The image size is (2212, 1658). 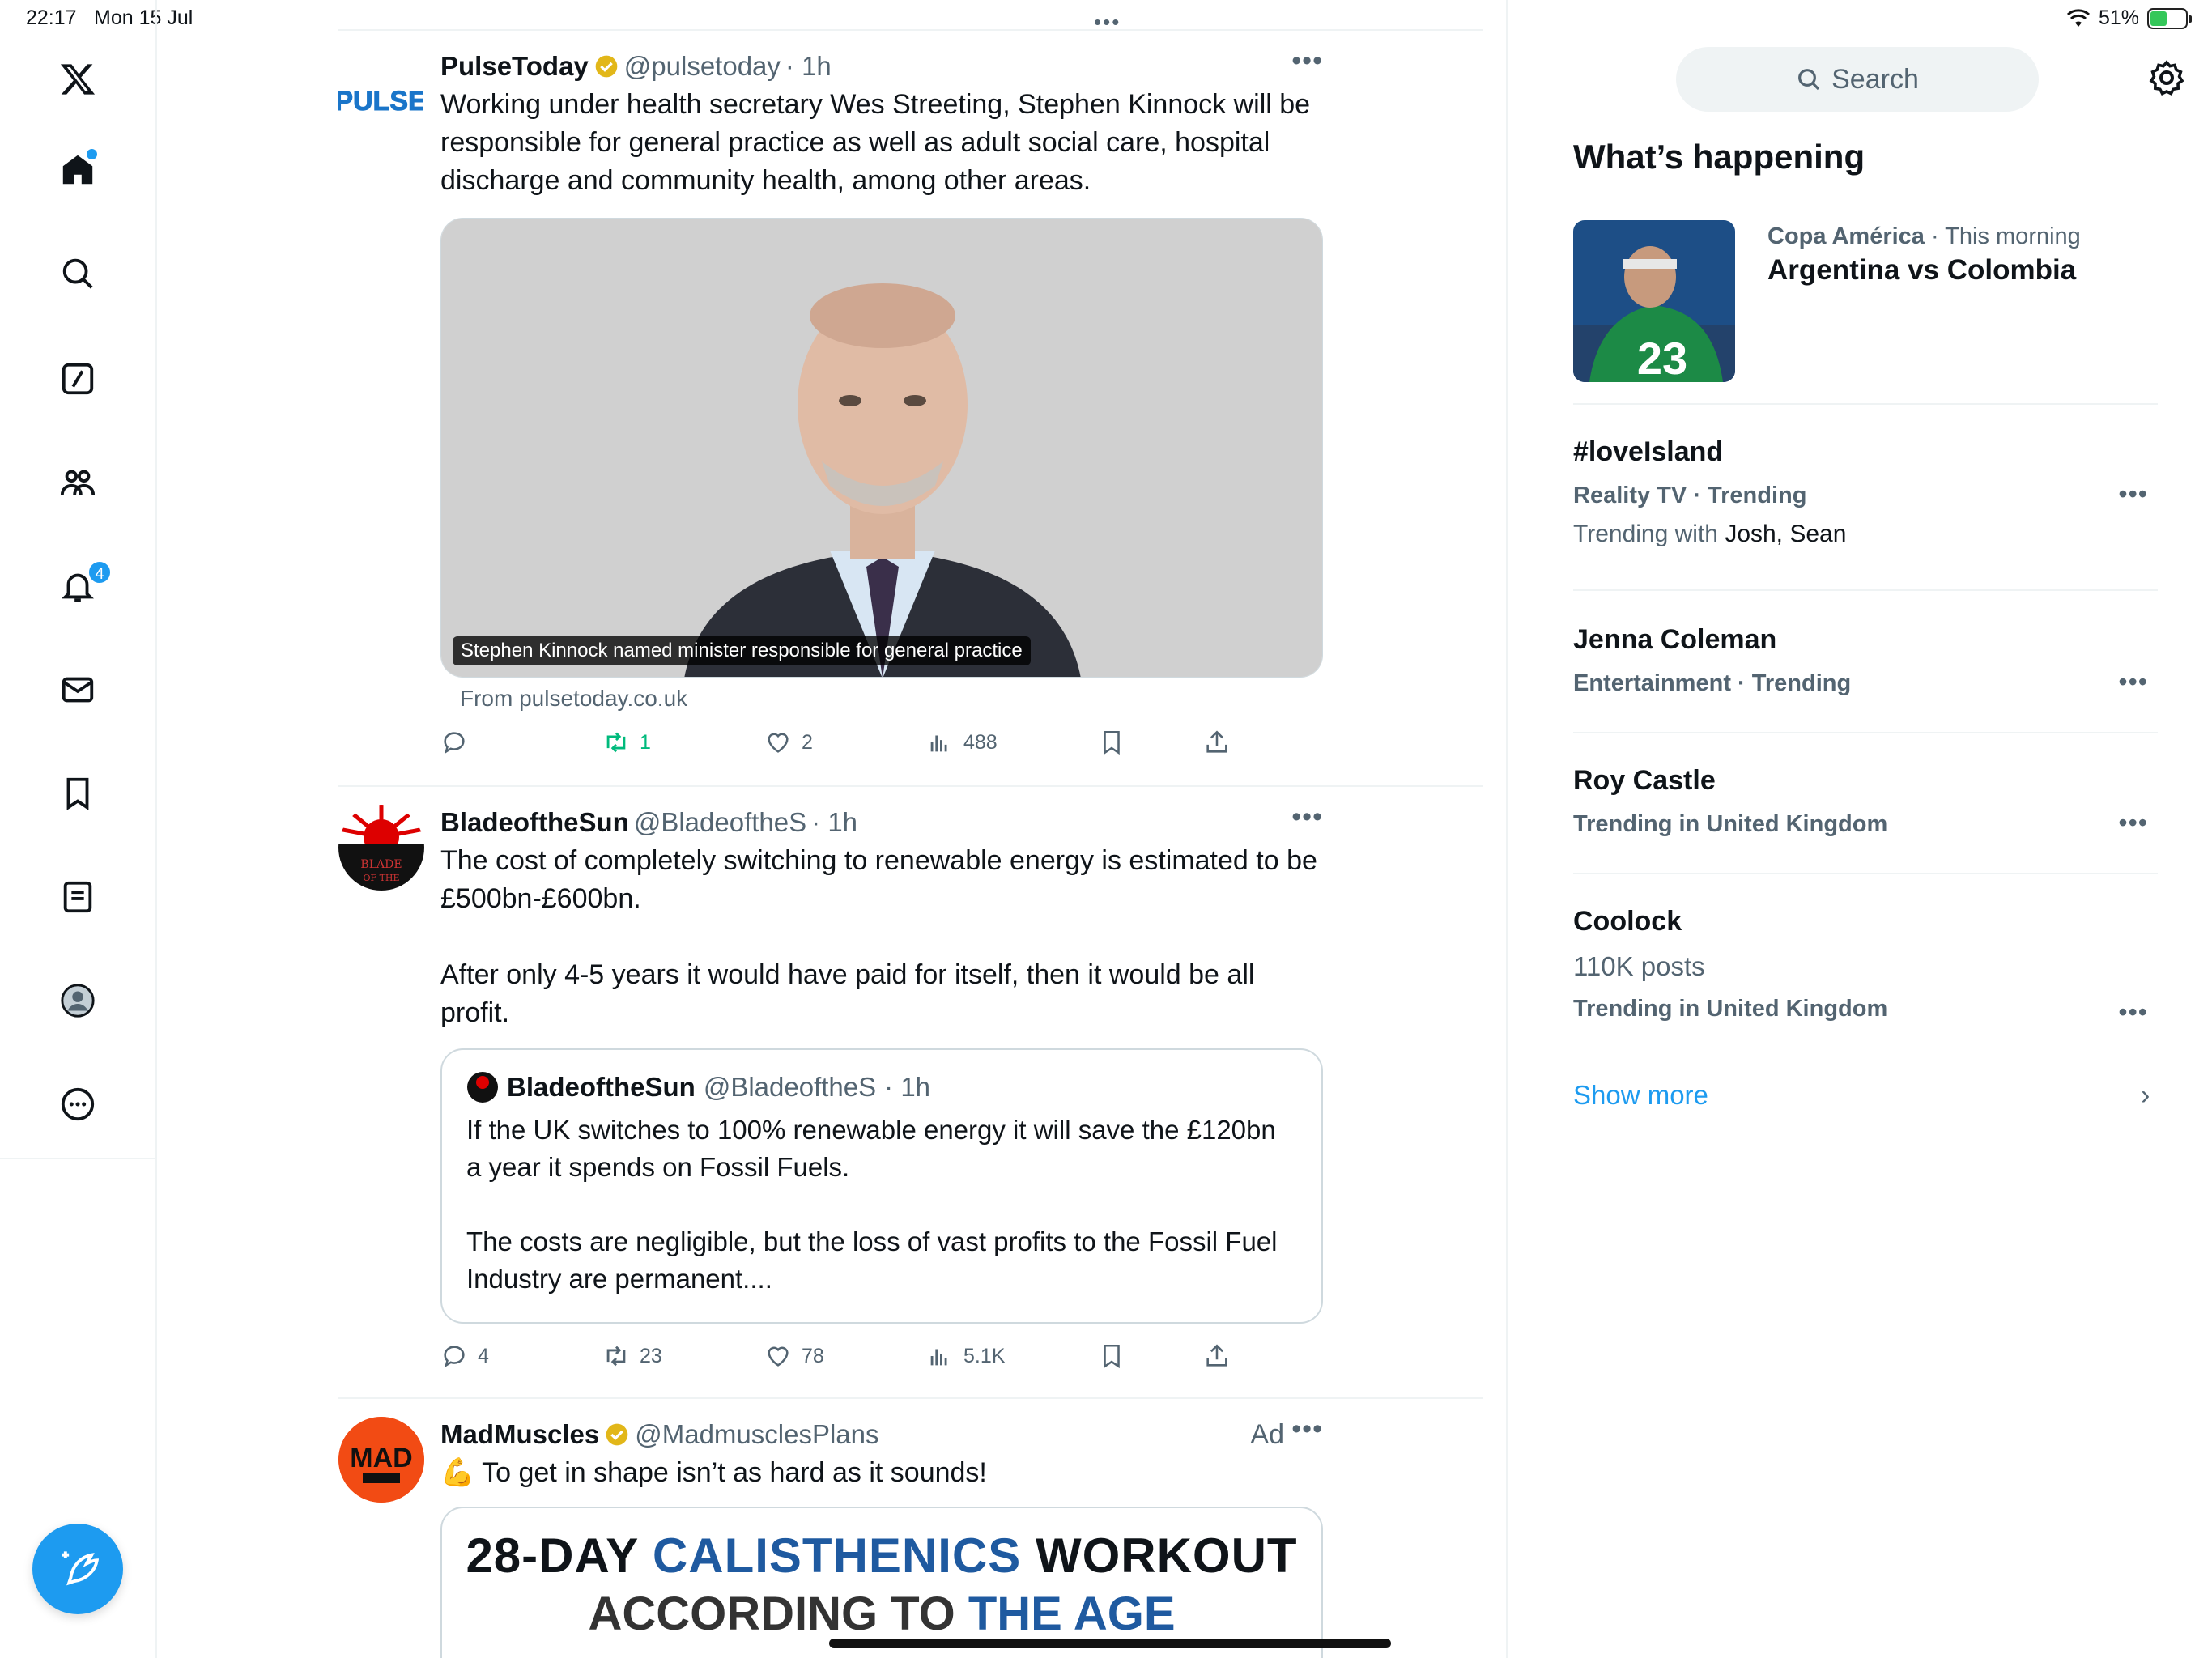 What do you see at coordinates (1628, 921) in the screenshot?
I see `trend-topic: Coolock` at bounding box center [1628, 921].